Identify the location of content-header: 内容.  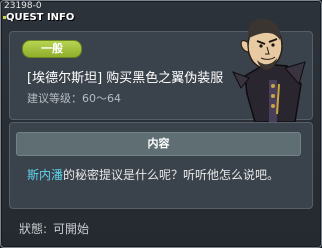
(158, 144).